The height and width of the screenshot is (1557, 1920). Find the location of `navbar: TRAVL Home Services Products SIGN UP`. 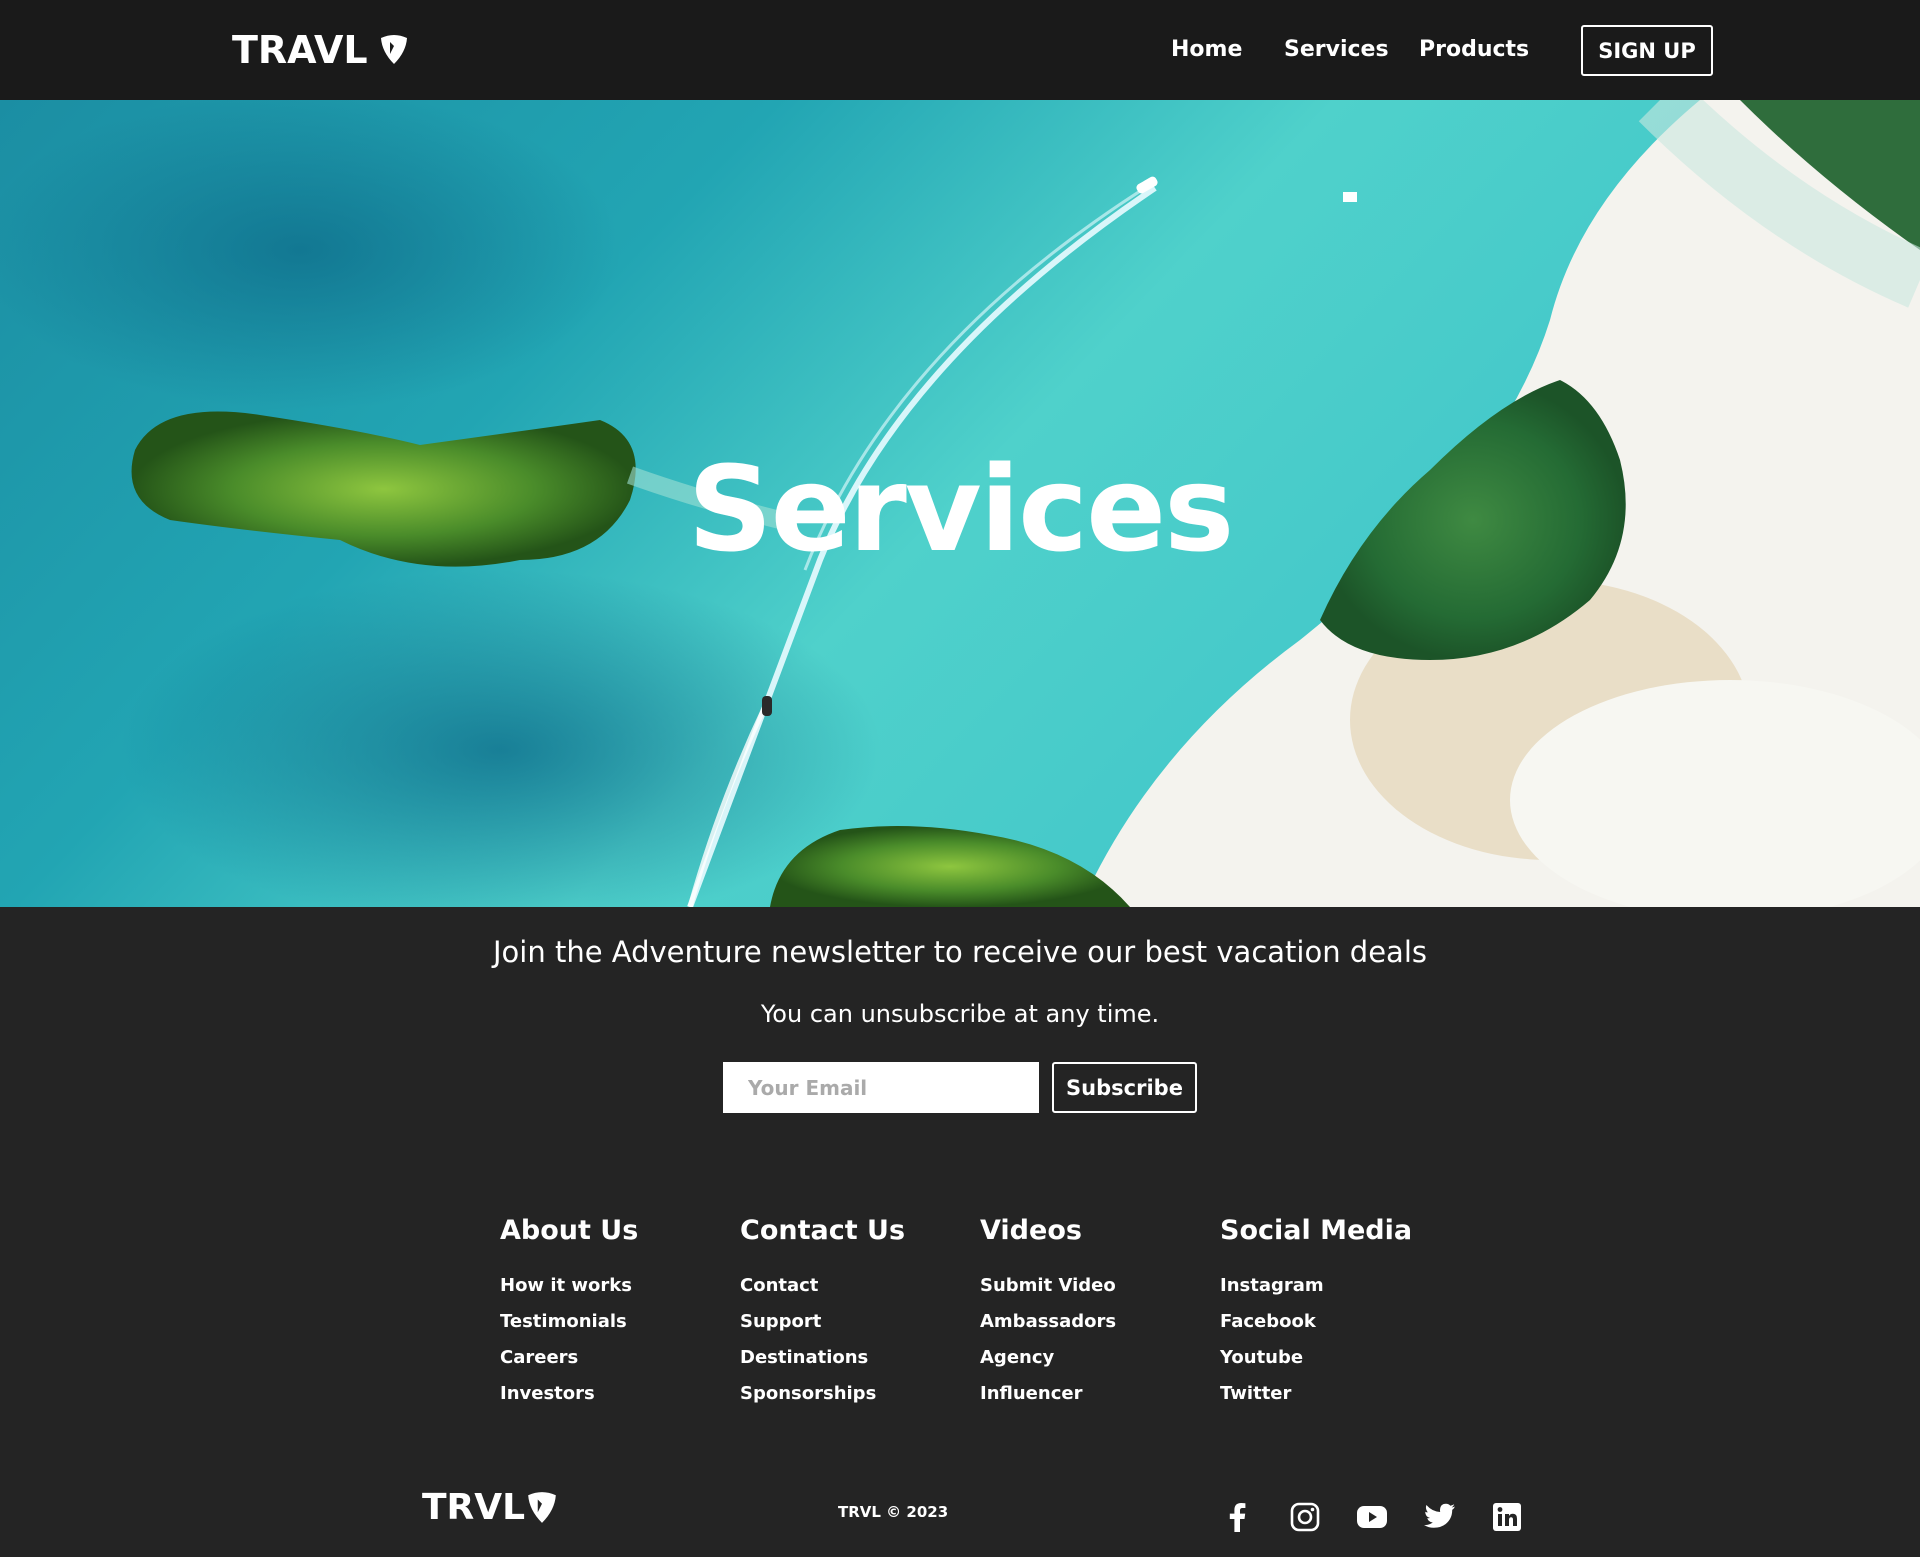

navbar: TRAVL Home Services Products SIGN UP is located at coordinates (960, 50).